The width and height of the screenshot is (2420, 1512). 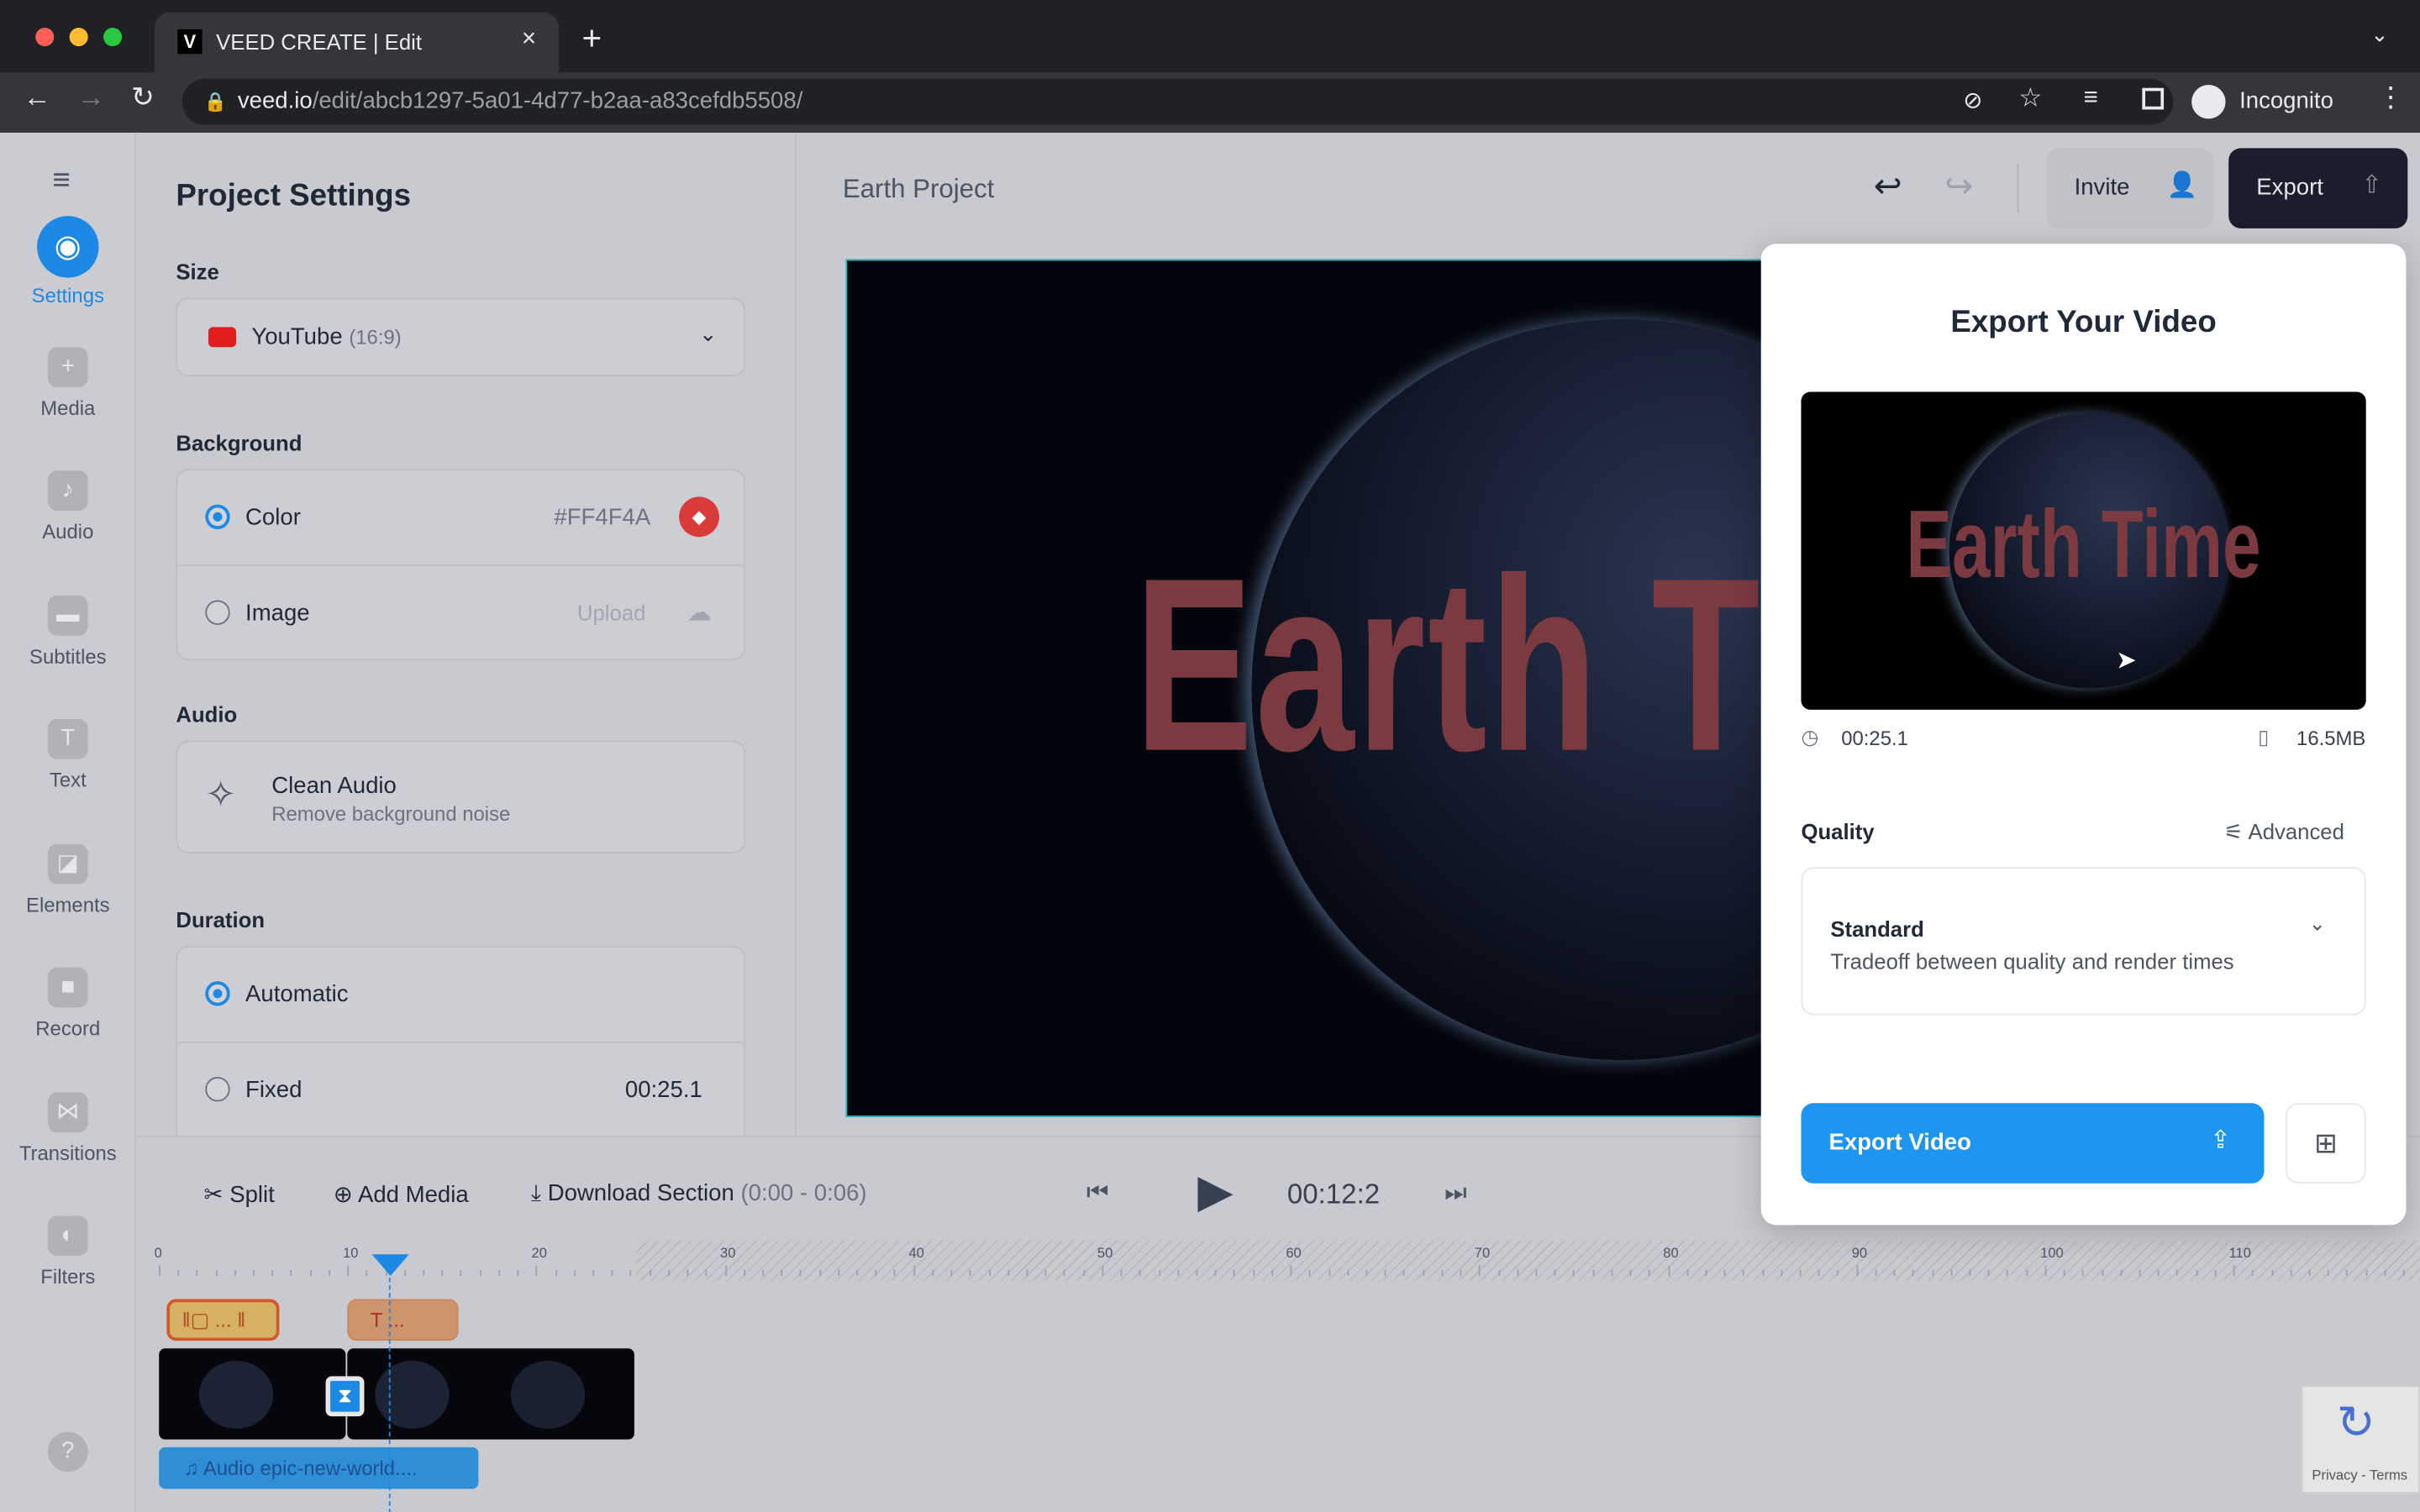 What do you see at coordinates (2326, 1143) in the screenshot?
I see `add-template-button: ⊞` at bounding box center [2326, 1143].